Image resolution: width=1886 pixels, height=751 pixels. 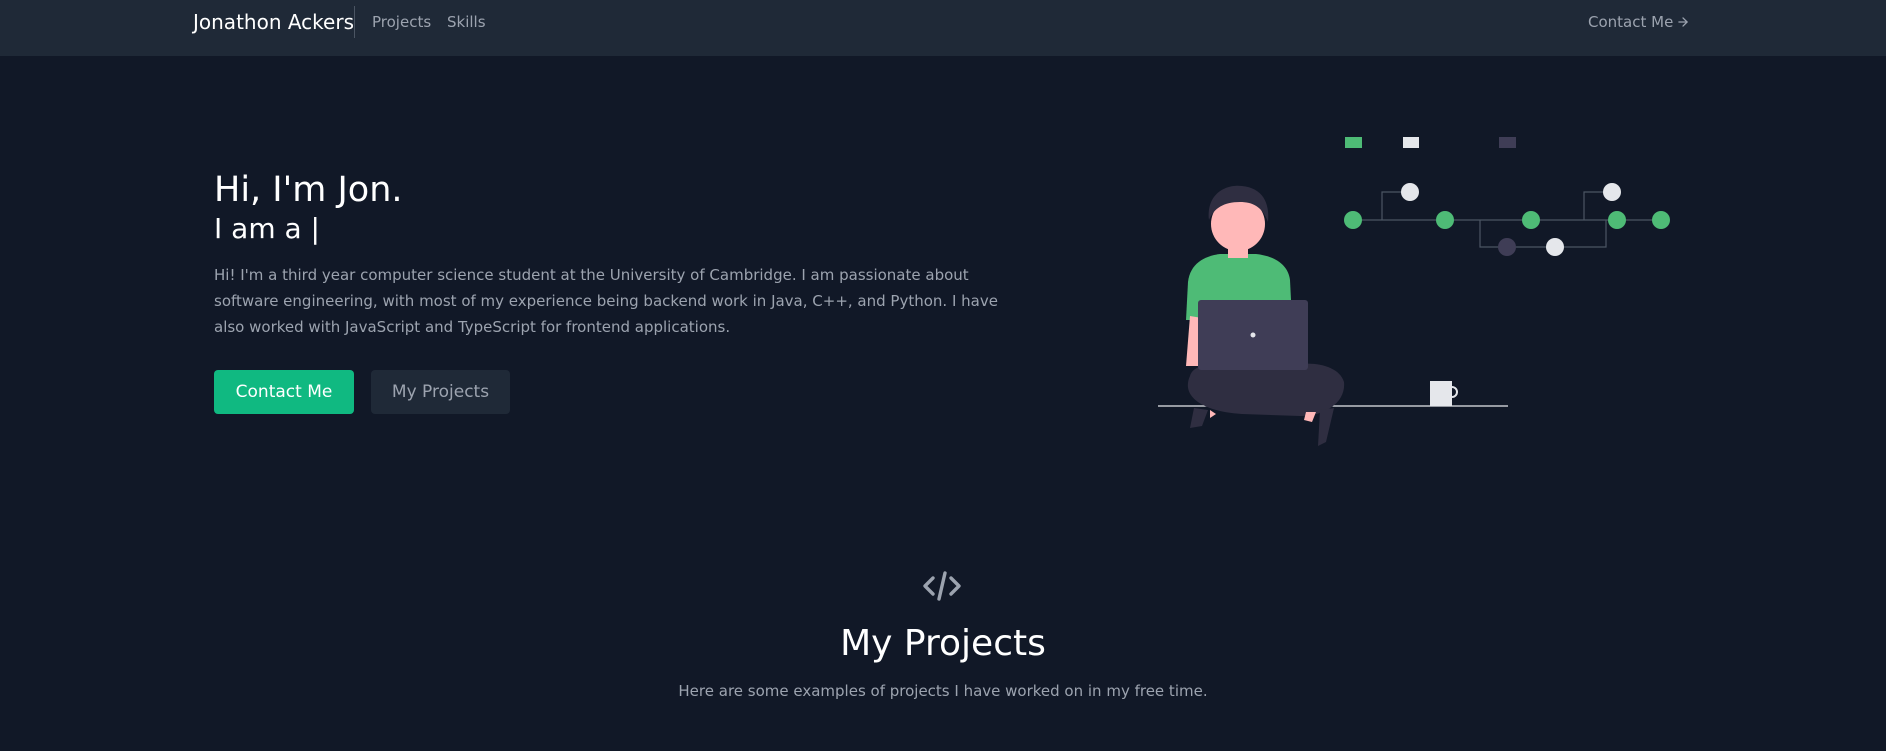 I want to click on mug, so click(x=1441, y=393).